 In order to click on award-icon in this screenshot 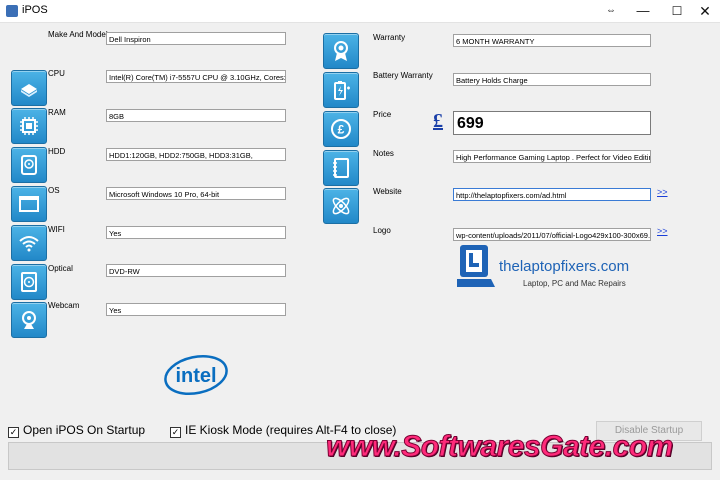, I will do `click(341, 51)`.